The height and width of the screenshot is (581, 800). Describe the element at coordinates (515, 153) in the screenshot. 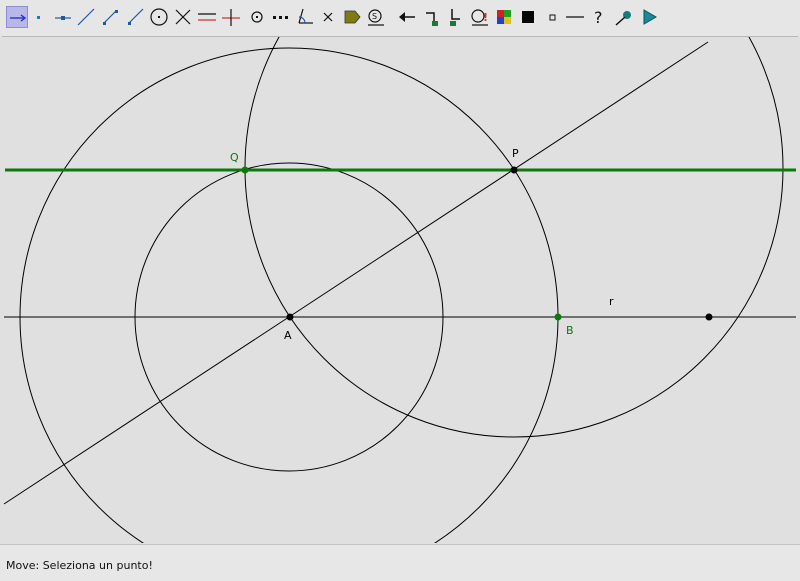

I see `label-P: P` at that location.